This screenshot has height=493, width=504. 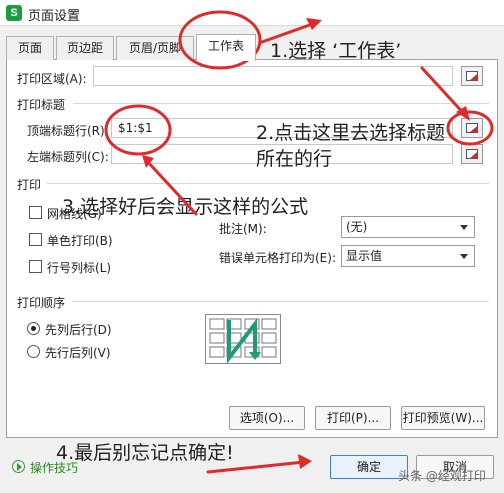 What do you see at coordinates (277, 258) in the screenshot?
I see `error-cells-label: 错误单元格打印为(E):` at bounding box center [277, 258].